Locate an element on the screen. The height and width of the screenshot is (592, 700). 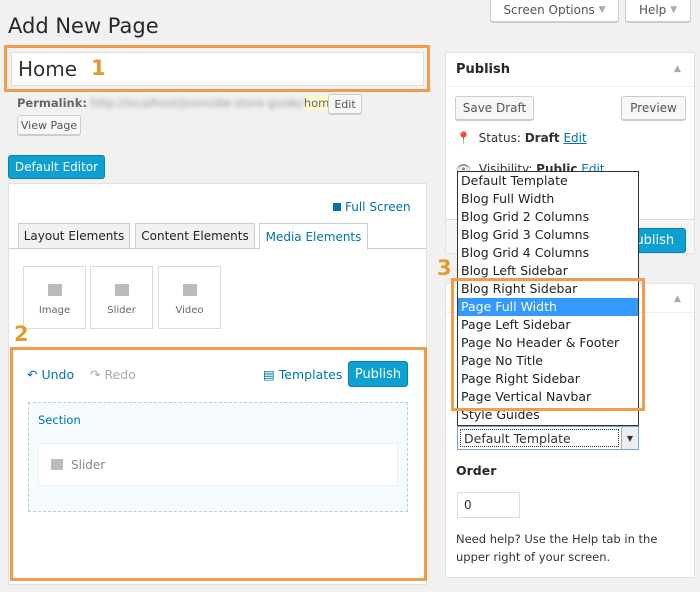
publish-box-title: Publish is located at coordinates (483, 69).